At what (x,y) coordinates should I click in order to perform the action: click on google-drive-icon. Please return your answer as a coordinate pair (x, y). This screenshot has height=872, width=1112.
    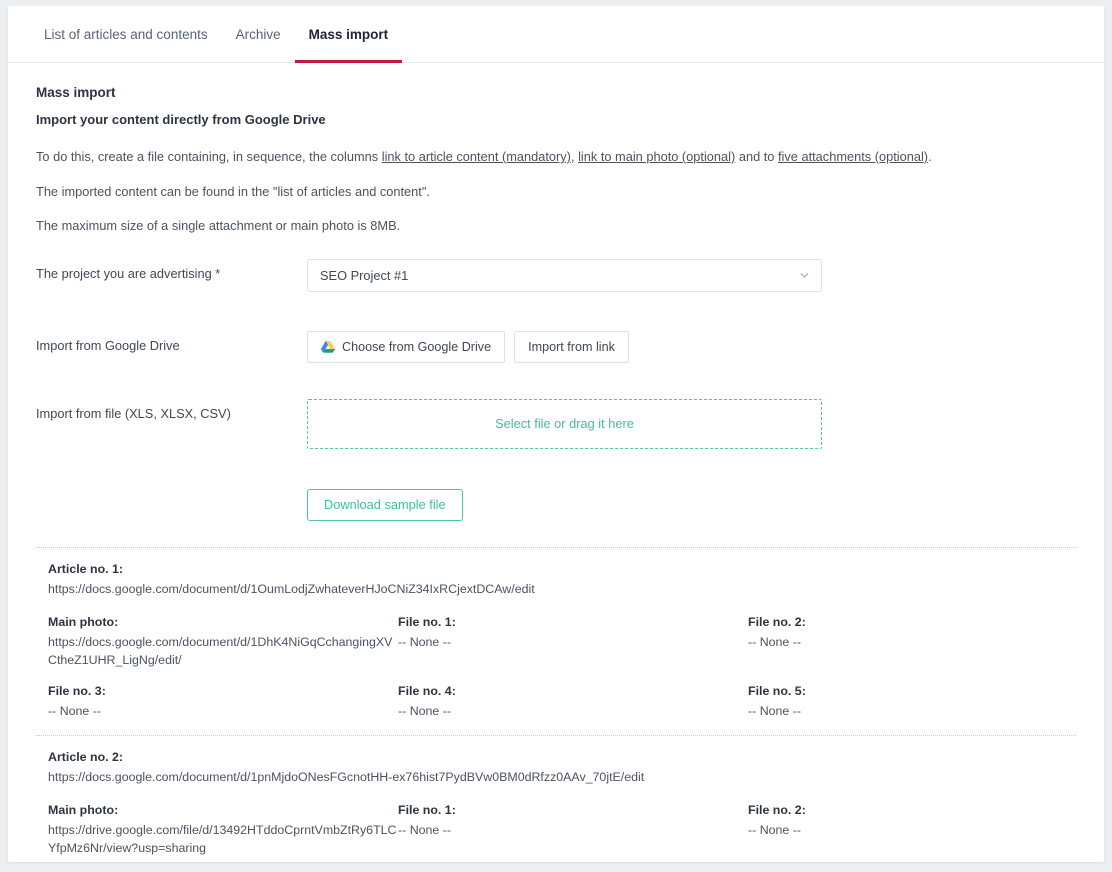
    Looking at the image, I should click on (328, 347).